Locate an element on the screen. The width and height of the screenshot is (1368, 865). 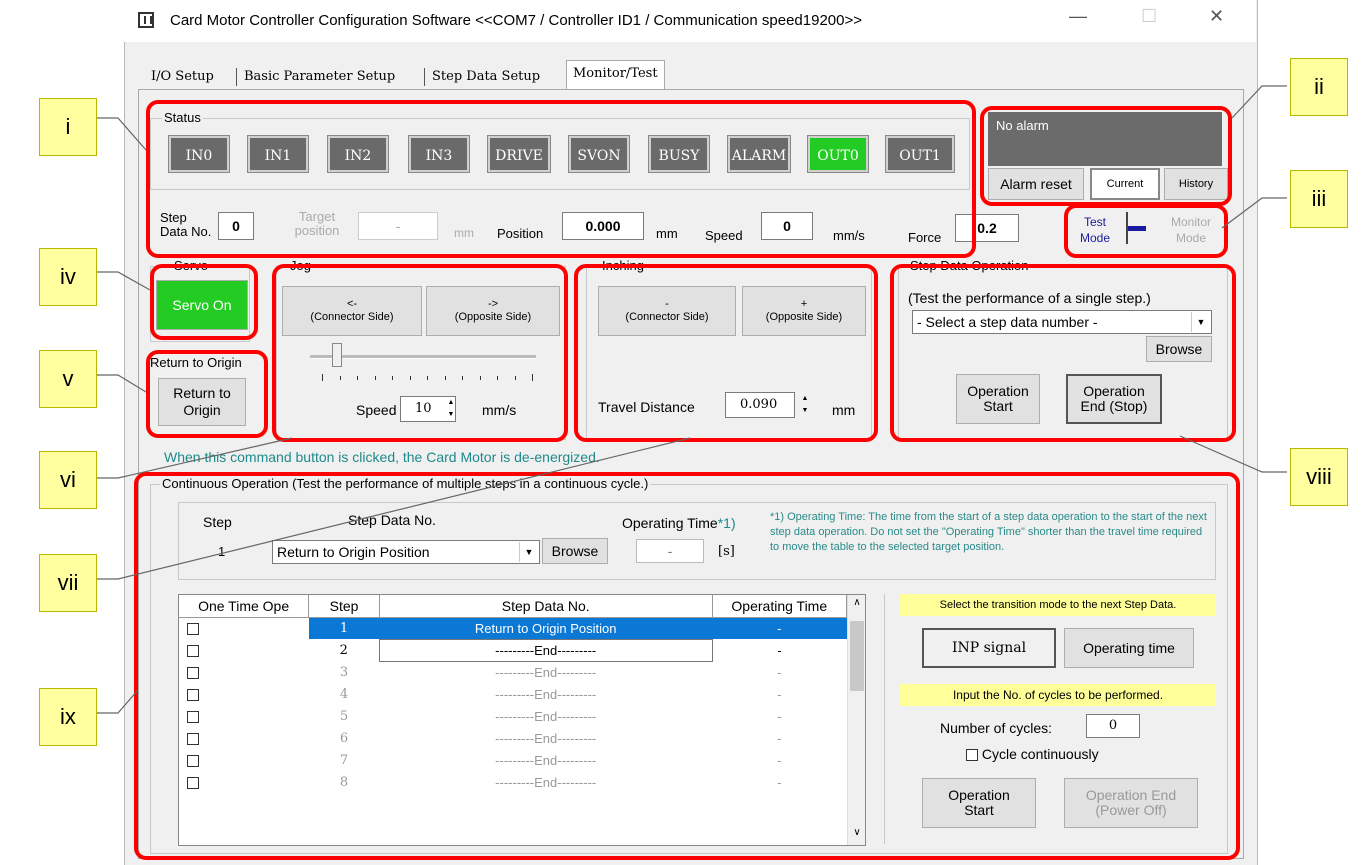
callout-viii: viii is located at coordinates (1319, 477).